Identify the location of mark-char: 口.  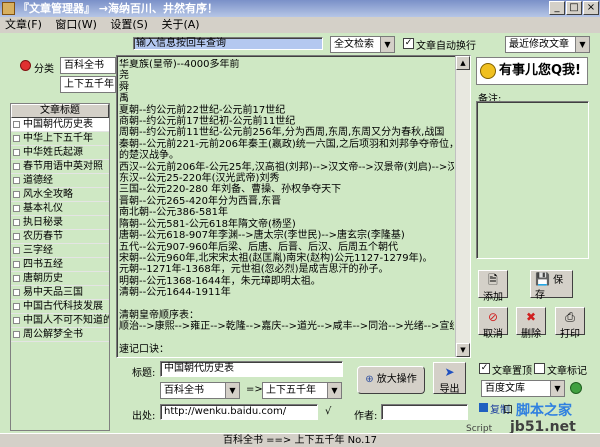
(508, 410).